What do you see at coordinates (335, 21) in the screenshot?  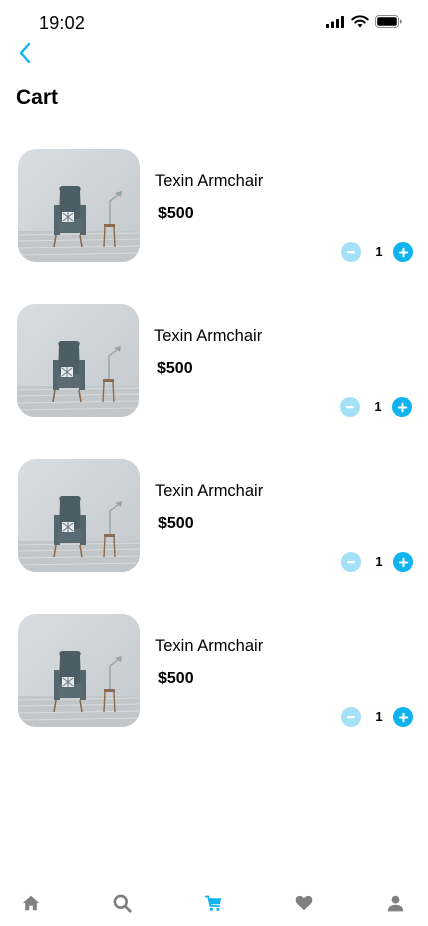 I see `signal-icon` at bounding box center [335, 21].